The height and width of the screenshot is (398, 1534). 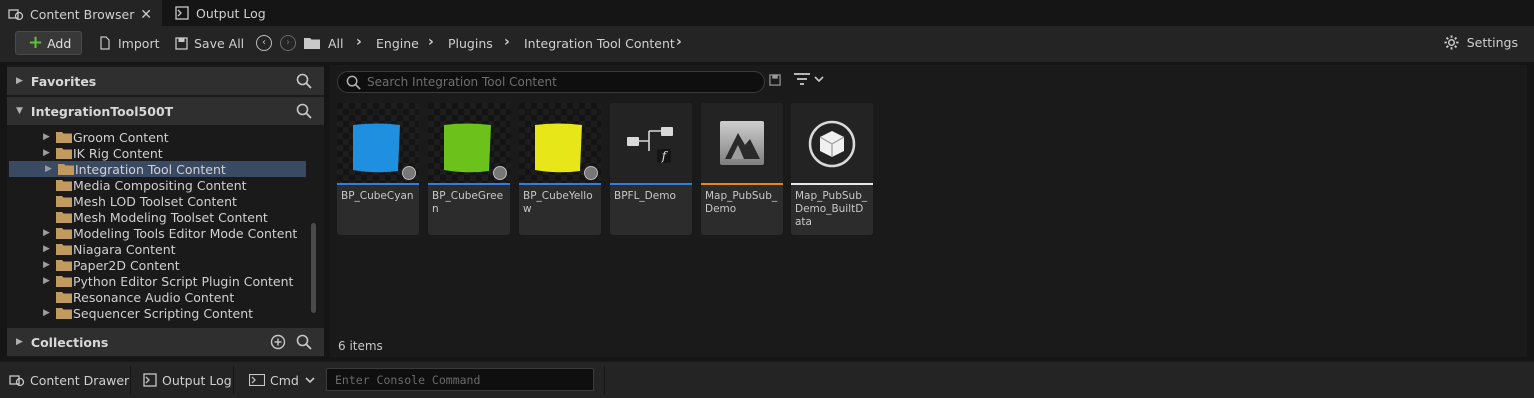 I want to click on import-button: Import, so click(x=129, y=43).